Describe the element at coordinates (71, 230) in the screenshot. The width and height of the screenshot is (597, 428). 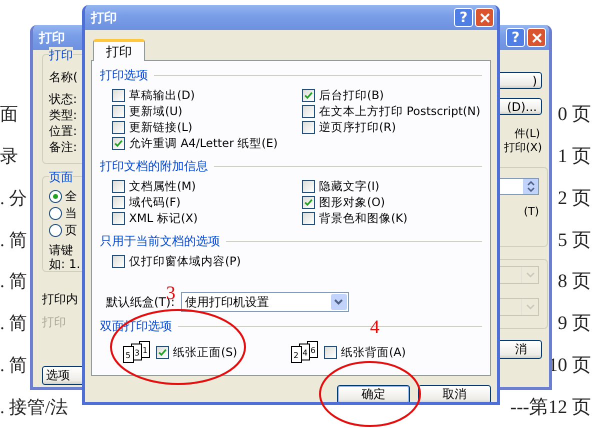
I see `radio-label: 页` at that location.